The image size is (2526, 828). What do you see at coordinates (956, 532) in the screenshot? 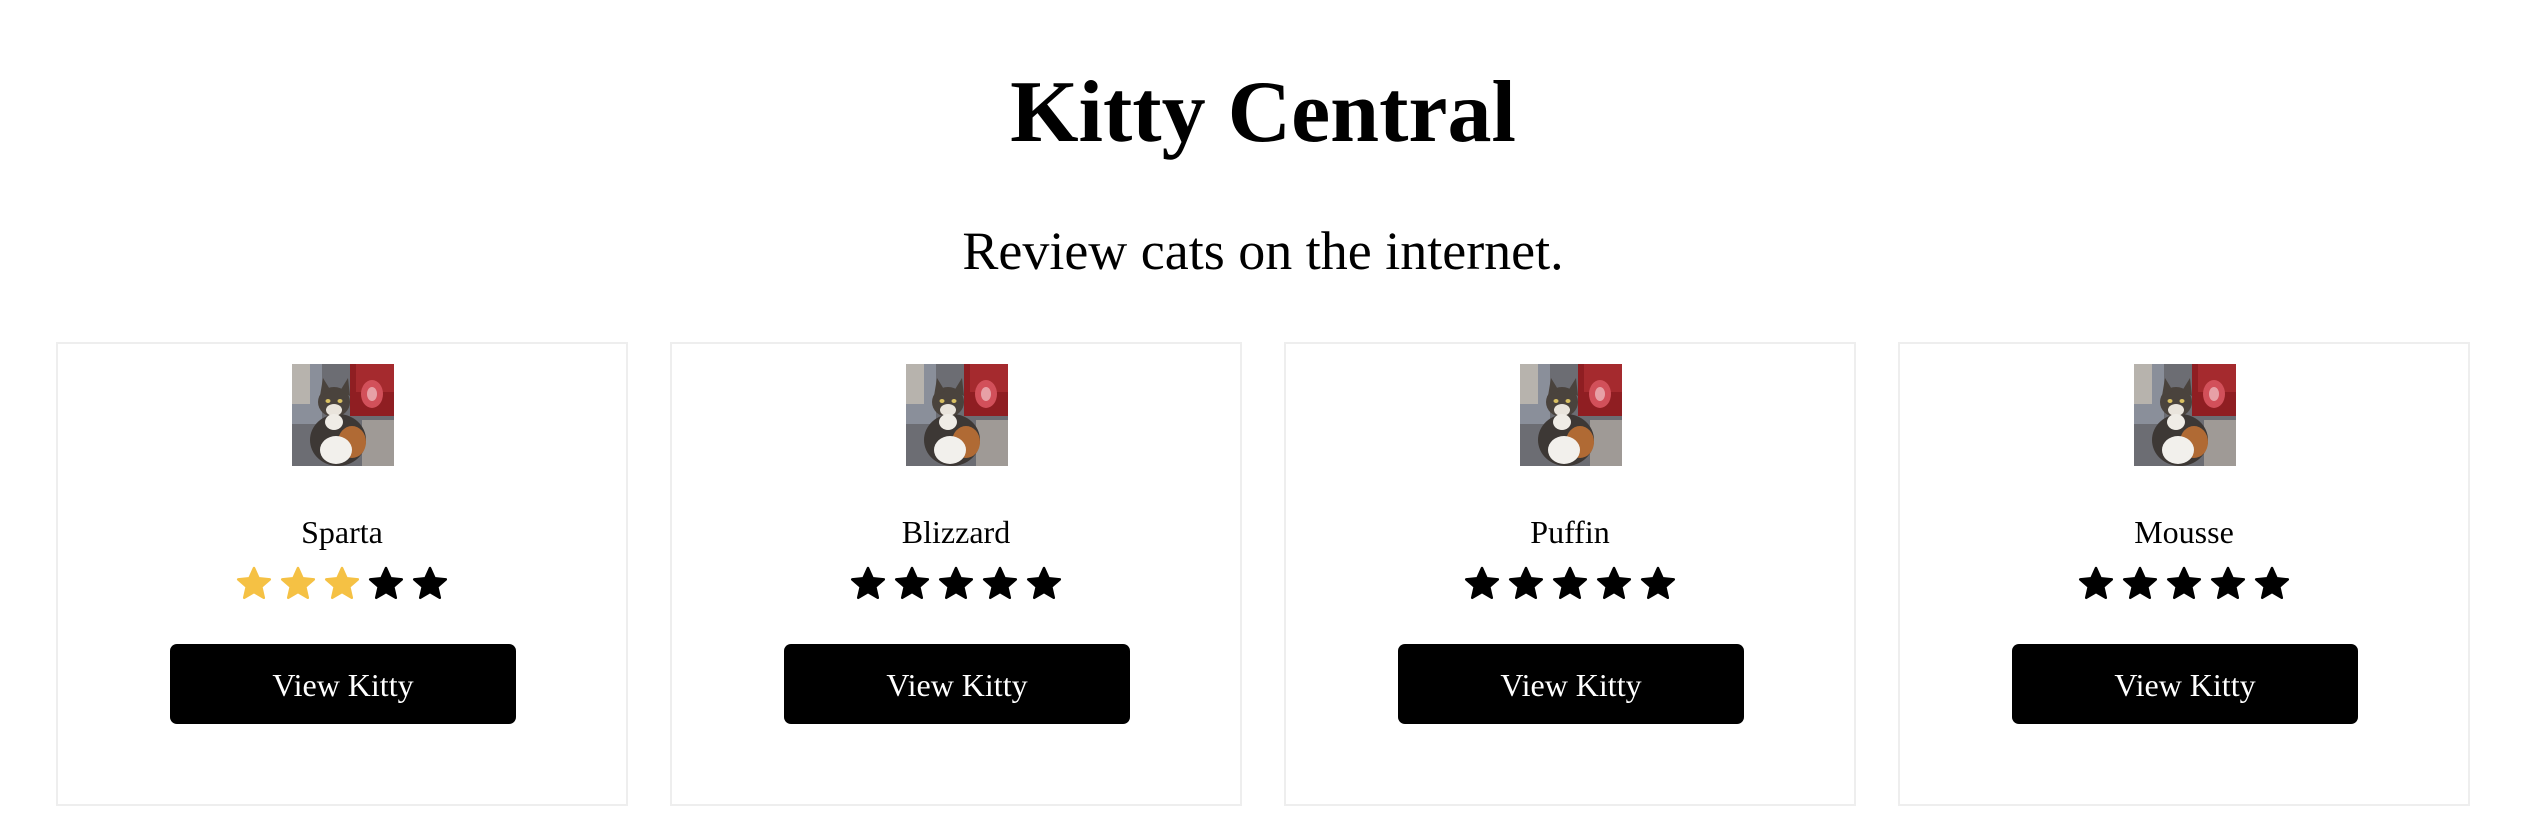
I see `kitty-name: Blizzard` at bounding box center [956, 532].